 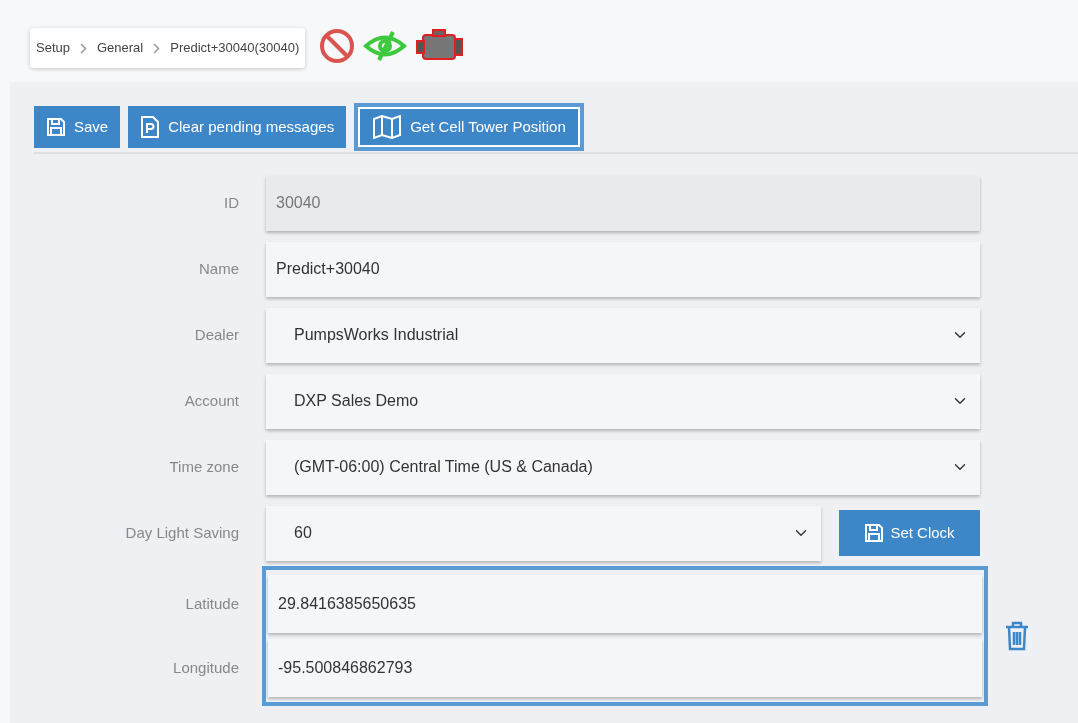 What do you see at coordinates (206, 668) in the screenshot?
I see `field-label: Longitude` at bounding box center [206, 668].